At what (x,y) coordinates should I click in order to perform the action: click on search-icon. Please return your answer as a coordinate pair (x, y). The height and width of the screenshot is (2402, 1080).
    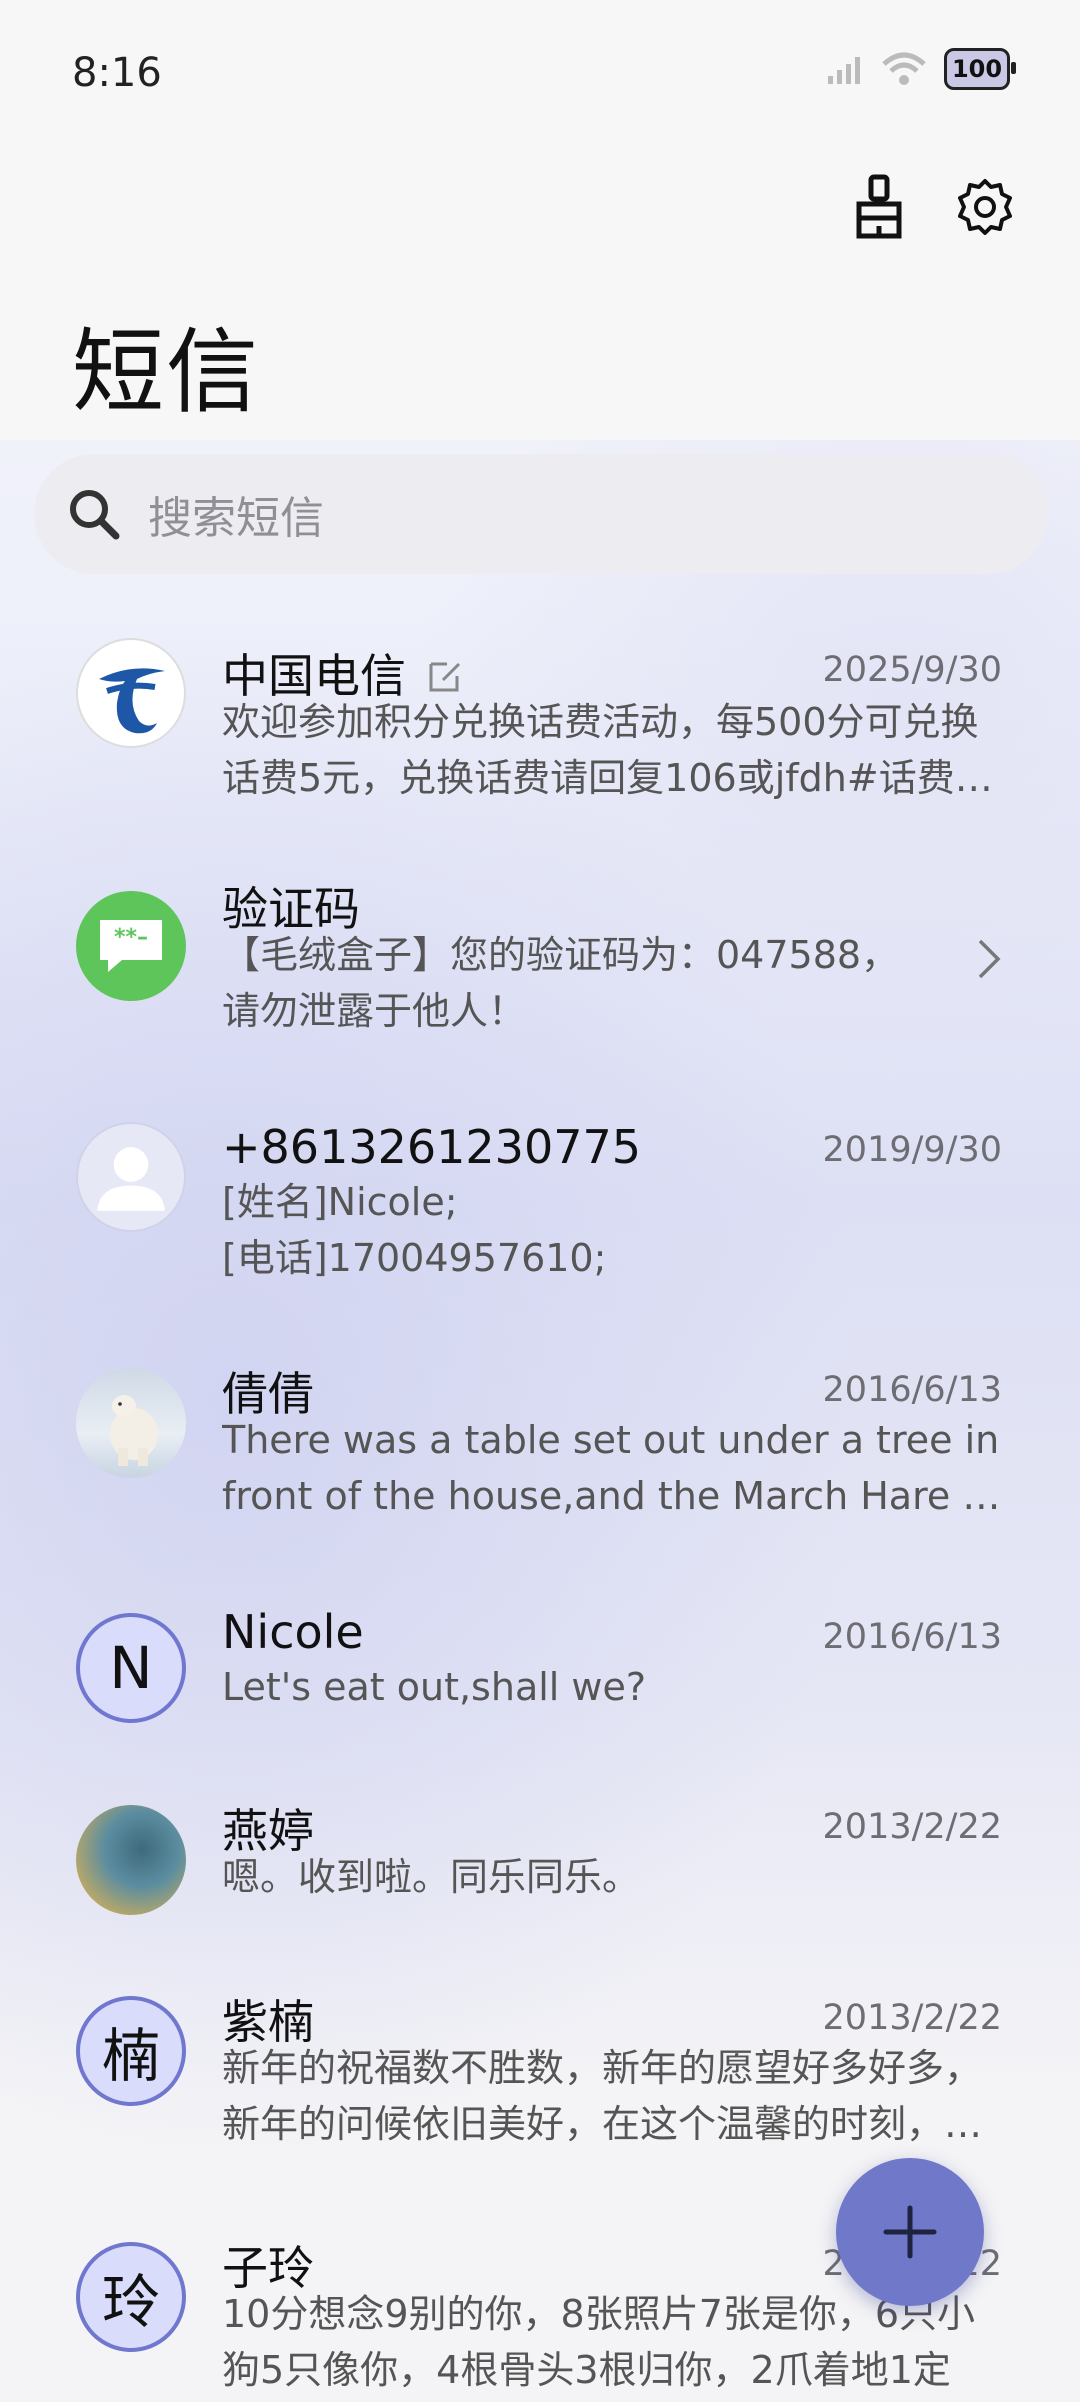
    Looking at the image, I should click on (95, 515).